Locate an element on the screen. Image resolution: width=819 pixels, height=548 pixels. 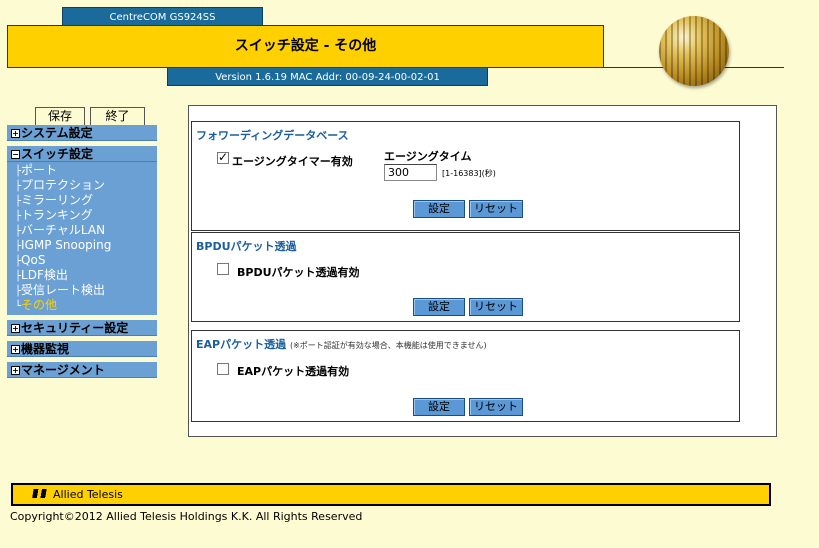
menu-switch-settings: − スイッチ設定 is located at coordinates (82, 154).